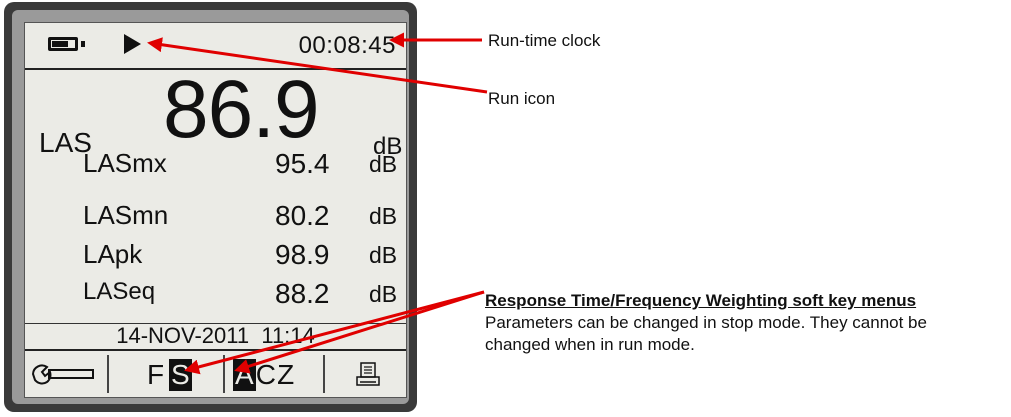 Image resolution: width=1011 pixels, height=417 pixels. What do you see at coordinates (302, 215) in the screenshot?
I see `measurement-value: 80.2` at bounding box center [302, 215].